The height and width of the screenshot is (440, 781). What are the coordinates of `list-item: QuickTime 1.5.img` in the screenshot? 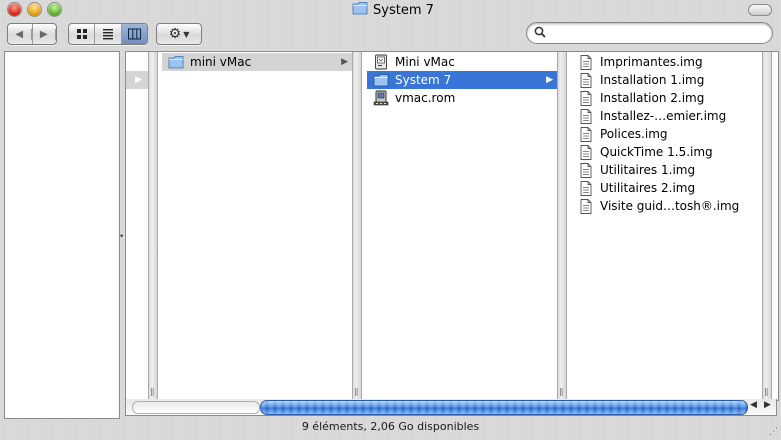 It's located at (667, 152).